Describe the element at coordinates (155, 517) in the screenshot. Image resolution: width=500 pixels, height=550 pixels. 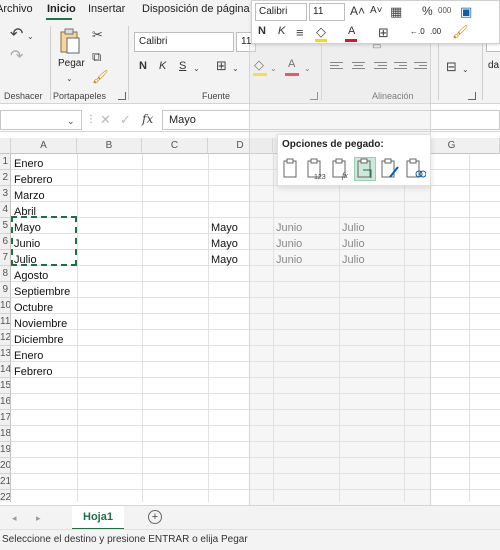
I see `add-sheet-icon: +` at that location.